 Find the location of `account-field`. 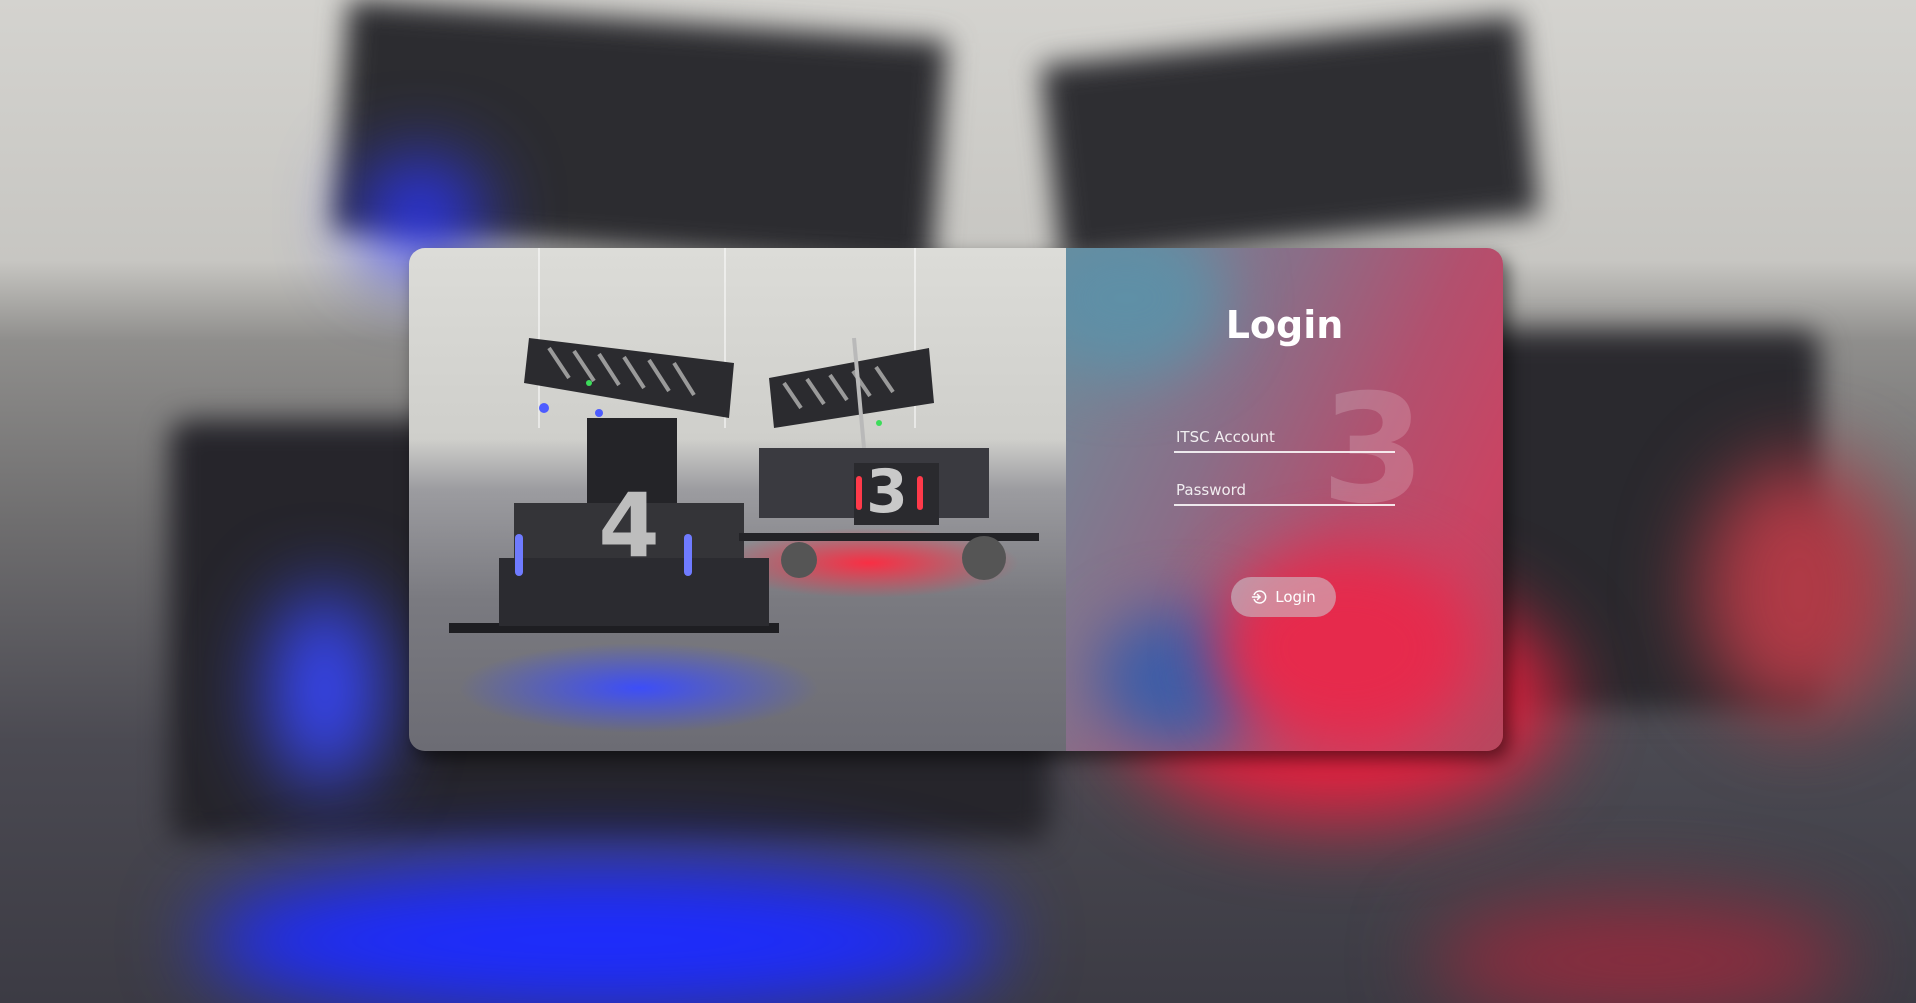

account-field is located at coordinates (1286, 438).